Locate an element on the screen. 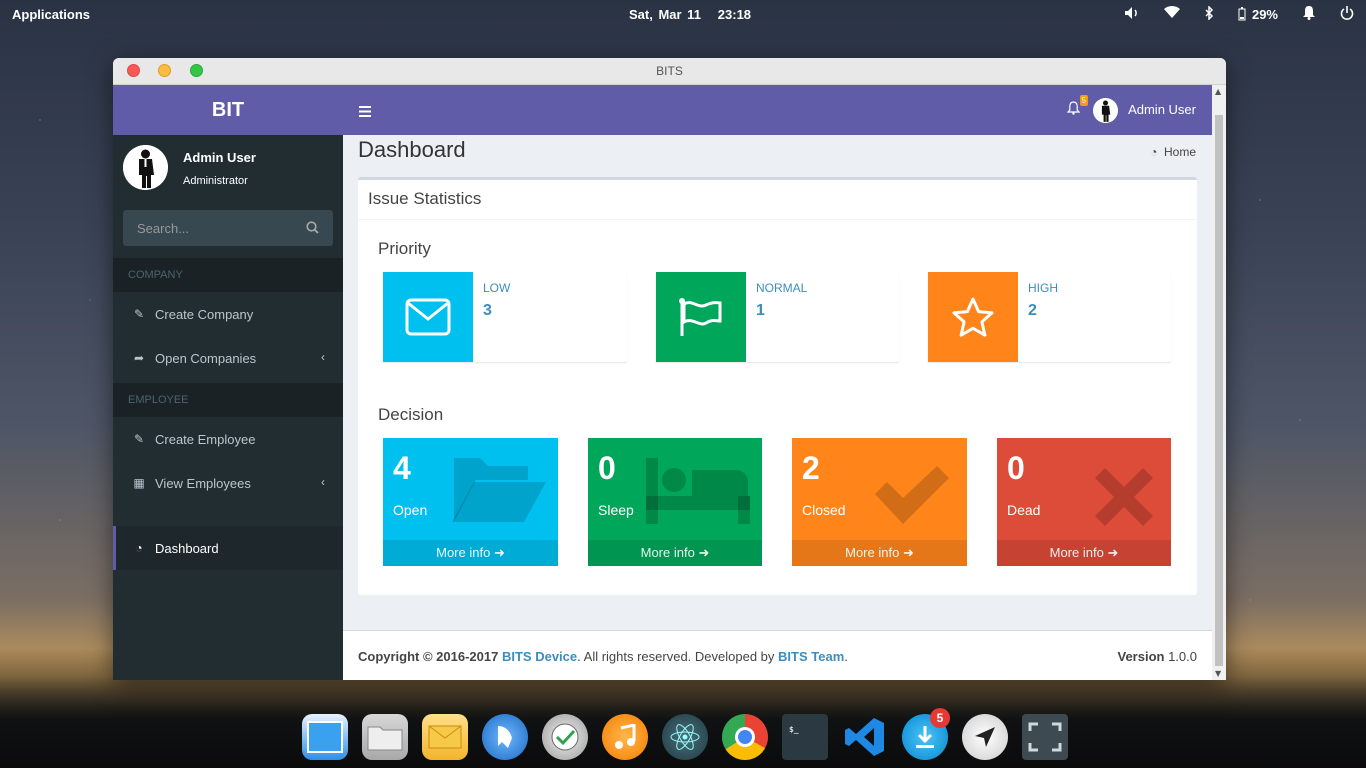  clock: Sat, Mar 11 23:18 is located at coordinates (690, 14).